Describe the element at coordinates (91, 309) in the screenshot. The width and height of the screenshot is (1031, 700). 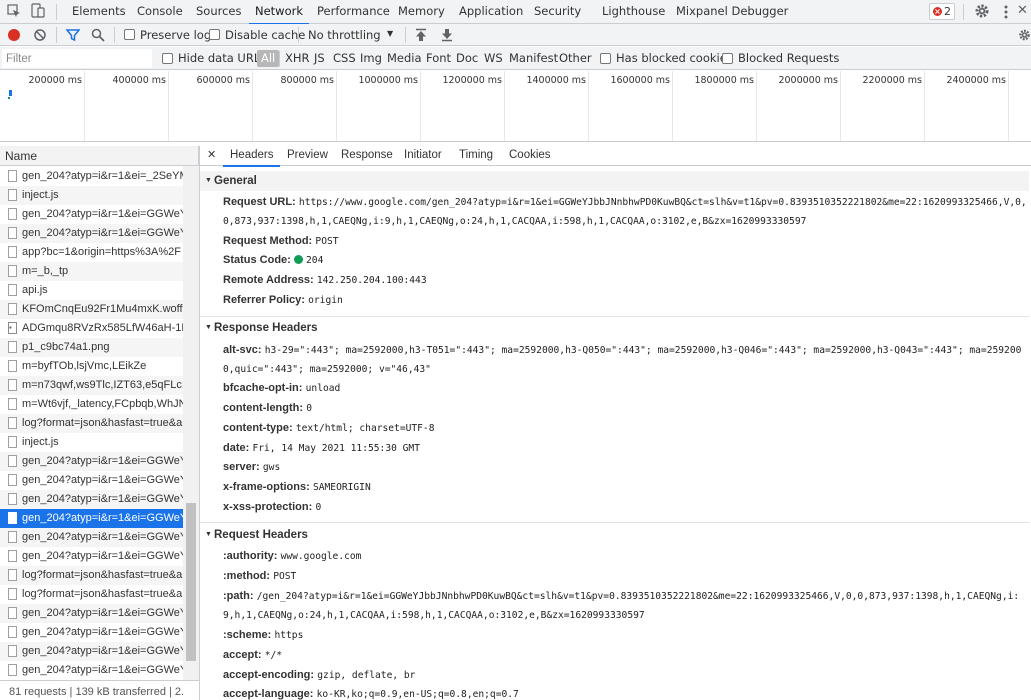
I see `request-row: KFOmCnqEu92Fr1Mu4mxK.woff2` at that location.